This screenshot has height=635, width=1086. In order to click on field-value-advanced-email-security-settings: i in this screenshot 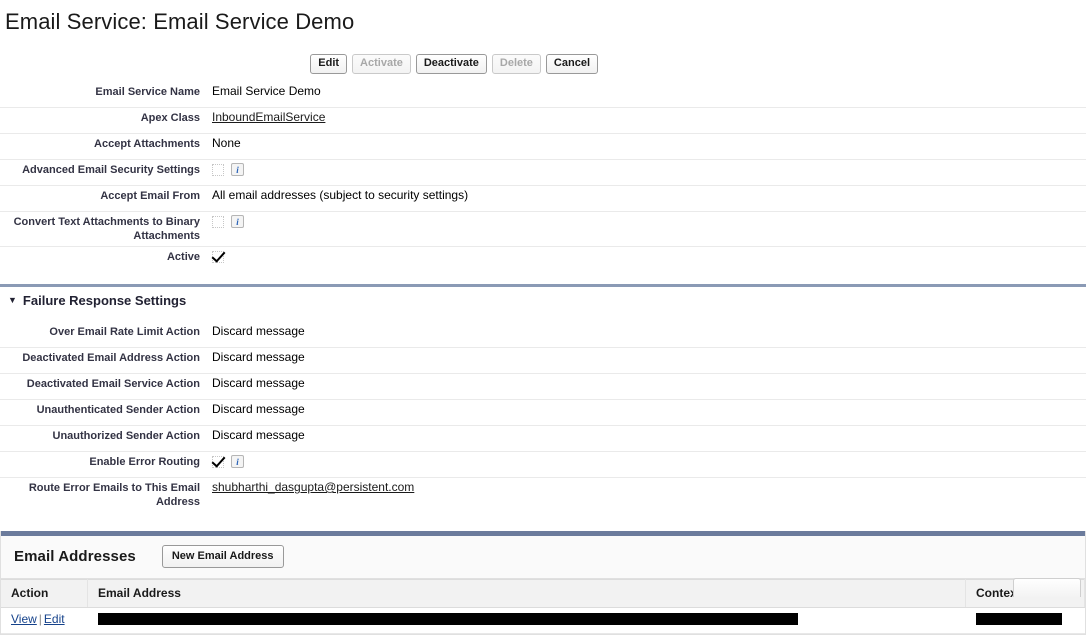, I will do `click(222, 169)`.